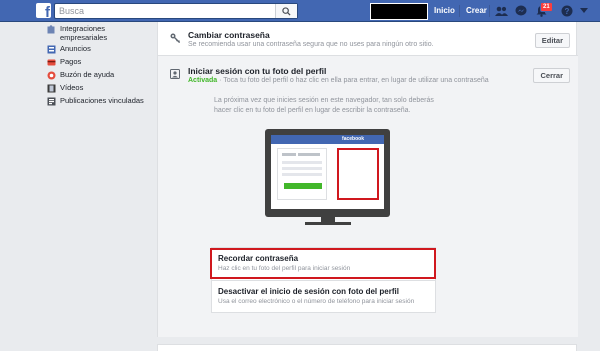 This screenshot has width=600, height=351. I want to click on illustration-green-button, so click(303, 186).